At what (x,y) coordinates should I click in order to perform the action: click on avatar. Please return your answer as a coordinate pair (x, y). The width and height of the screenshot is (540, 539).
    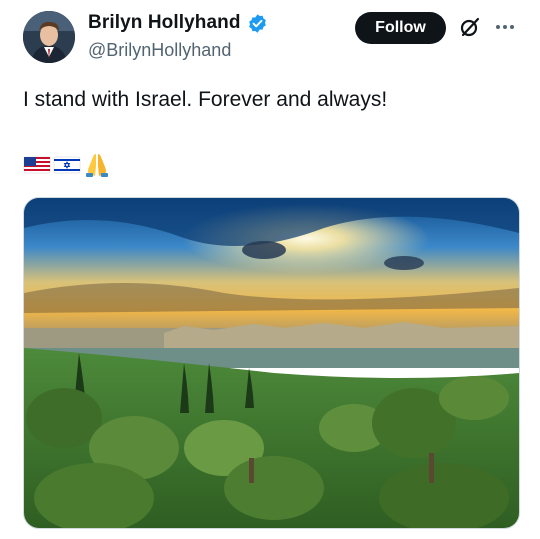
    Looking at the image, I should click on (49, 37).